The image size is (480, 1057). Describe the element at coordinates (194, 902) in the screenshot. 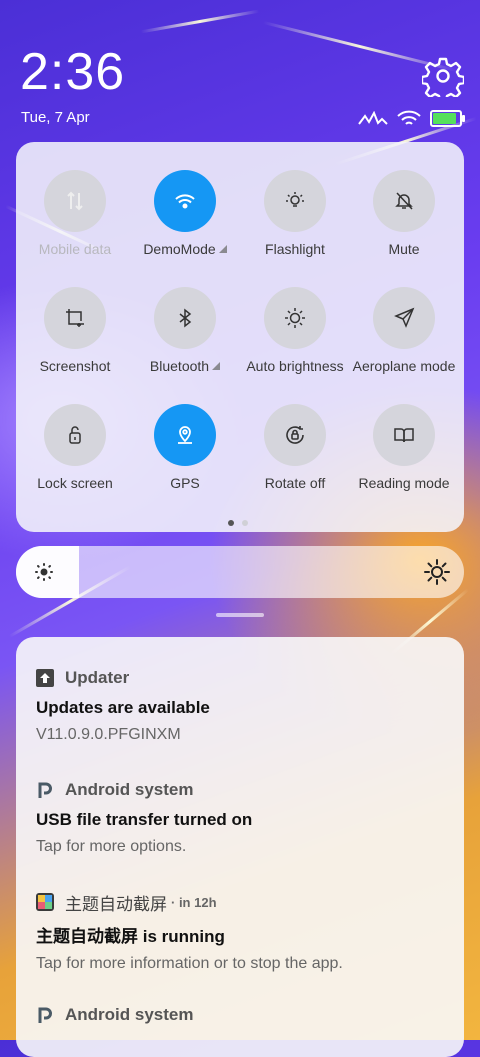

I see `notification-time: · in 12h` at that location.